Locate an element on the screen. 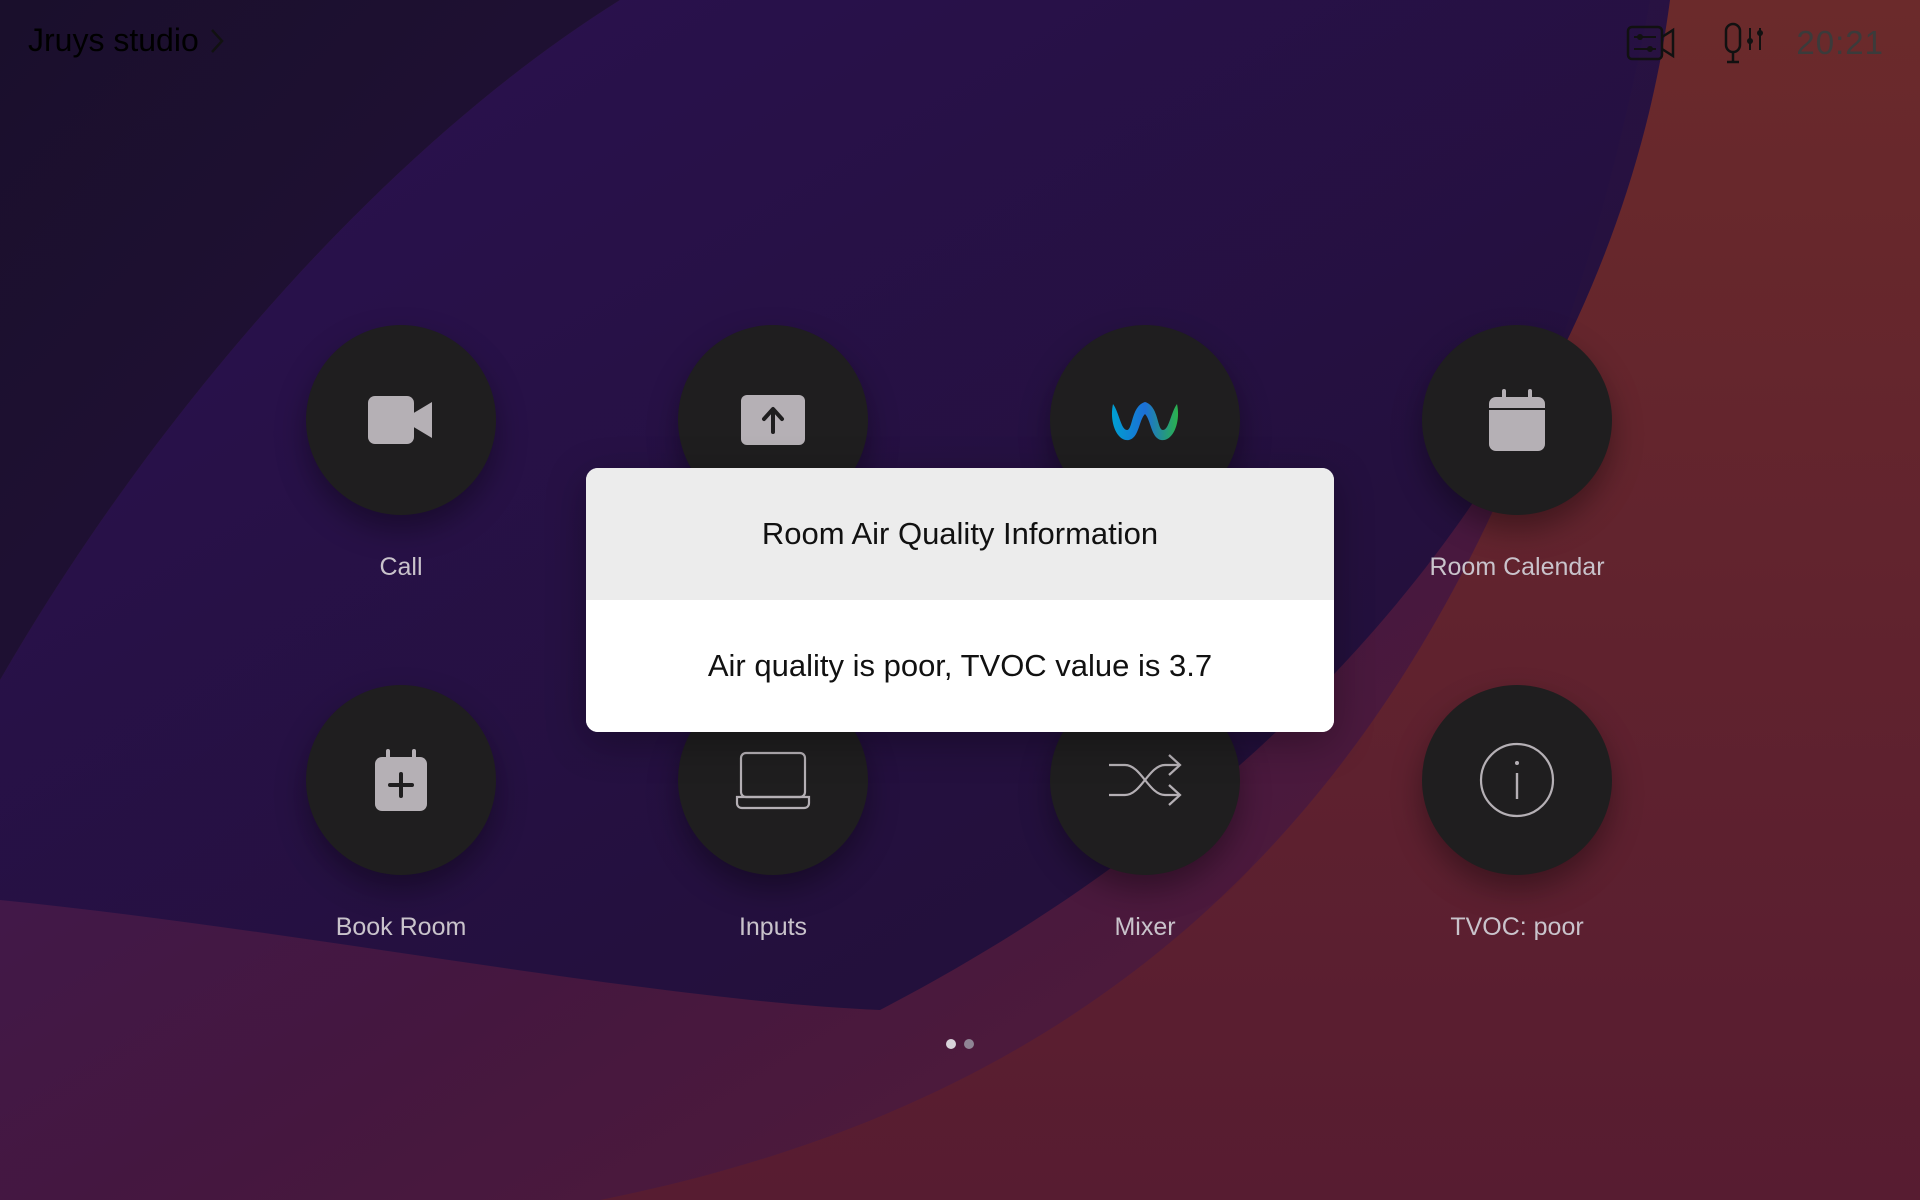  info-icon is located at coordinates (1517, 780).